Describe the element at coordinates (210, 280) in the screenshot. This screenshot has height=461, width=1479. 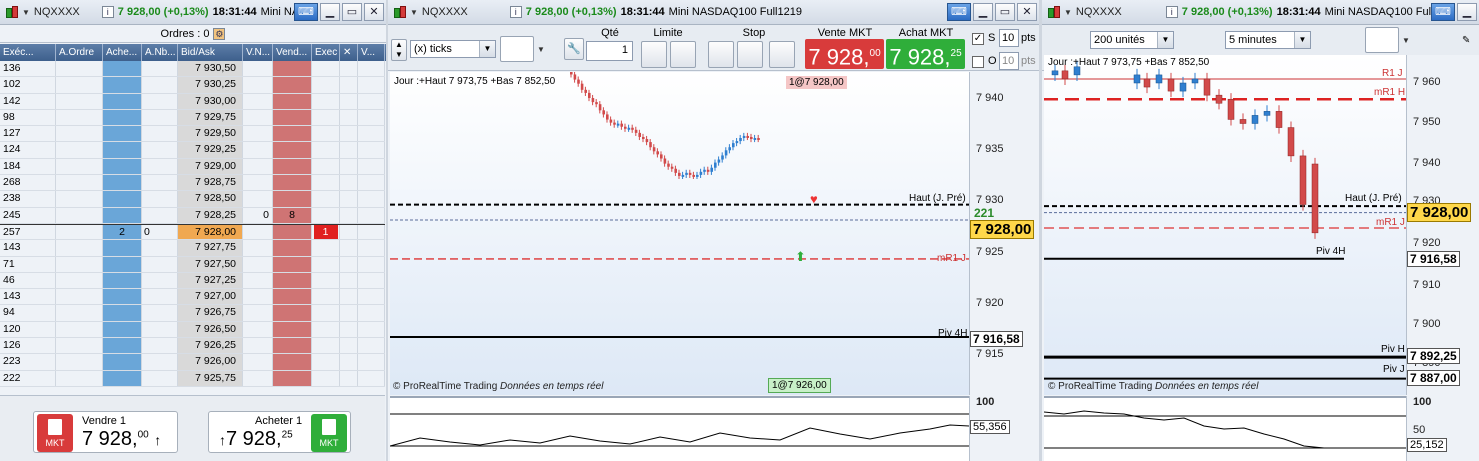
I see `price-level: 7 927,25` at that location.